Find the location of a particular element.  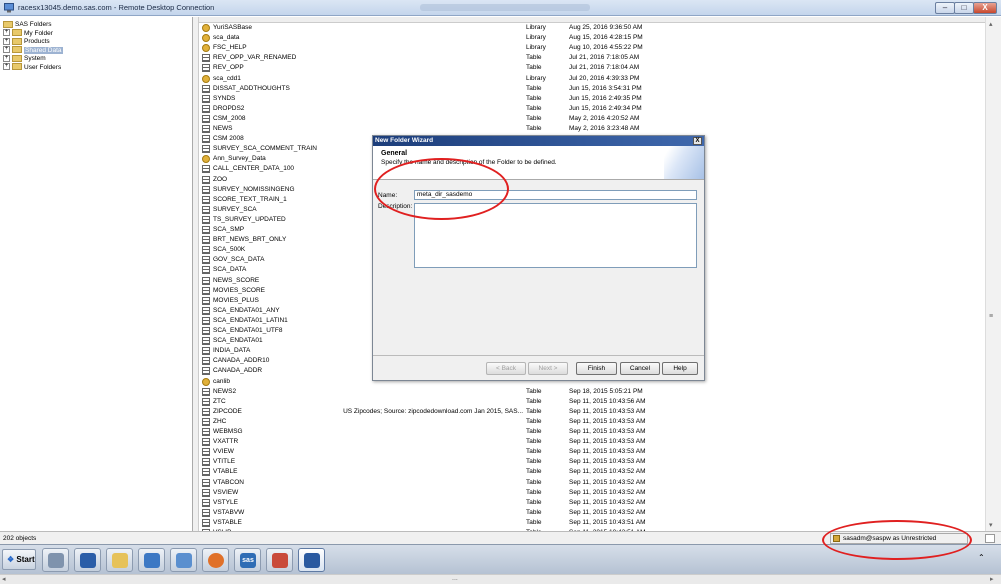

object-name: INDIA_DATA is located at coordinates (232, 351).